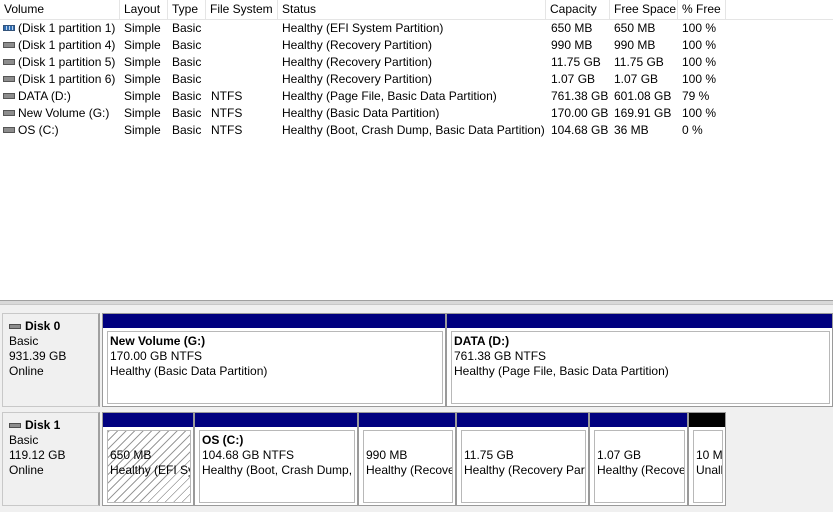 The height and width of the screenshot is (512, 833). I want to click on disk-0-label: Disk 0, so click(53, 326).